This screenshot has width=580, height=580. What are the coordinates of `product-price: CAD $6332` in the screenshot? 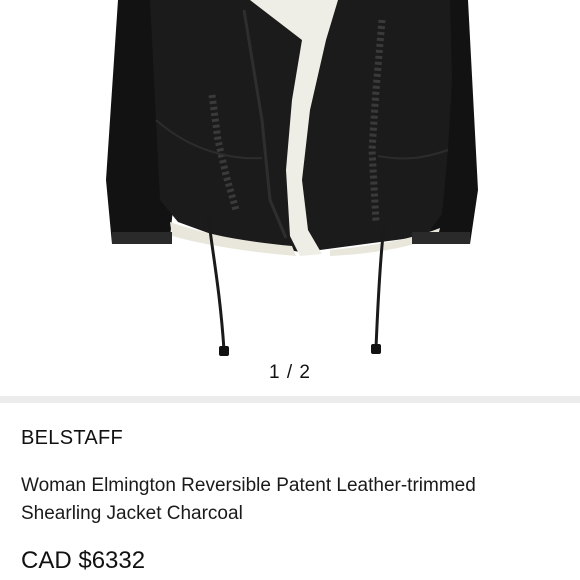 It's located at (83, 560).